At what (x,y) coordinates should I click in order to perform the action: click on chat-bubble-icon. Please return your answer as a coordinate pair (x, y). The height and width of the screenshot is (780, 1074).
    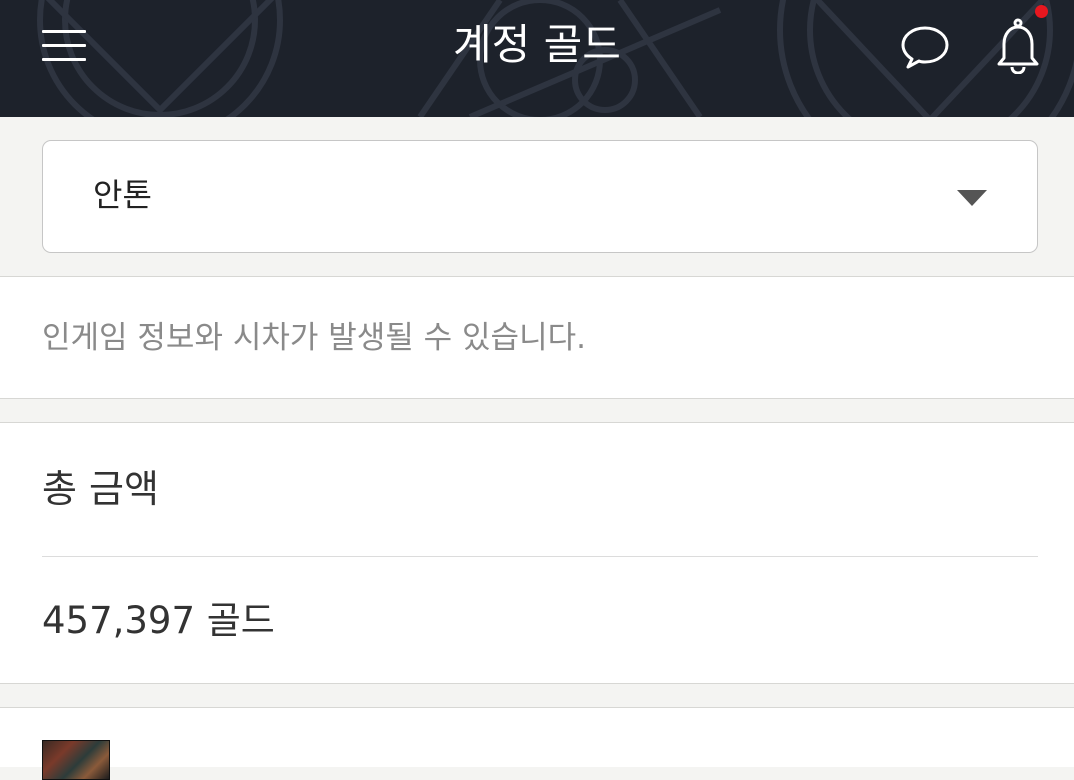
    Looking at the image, I should click on (925, 47).